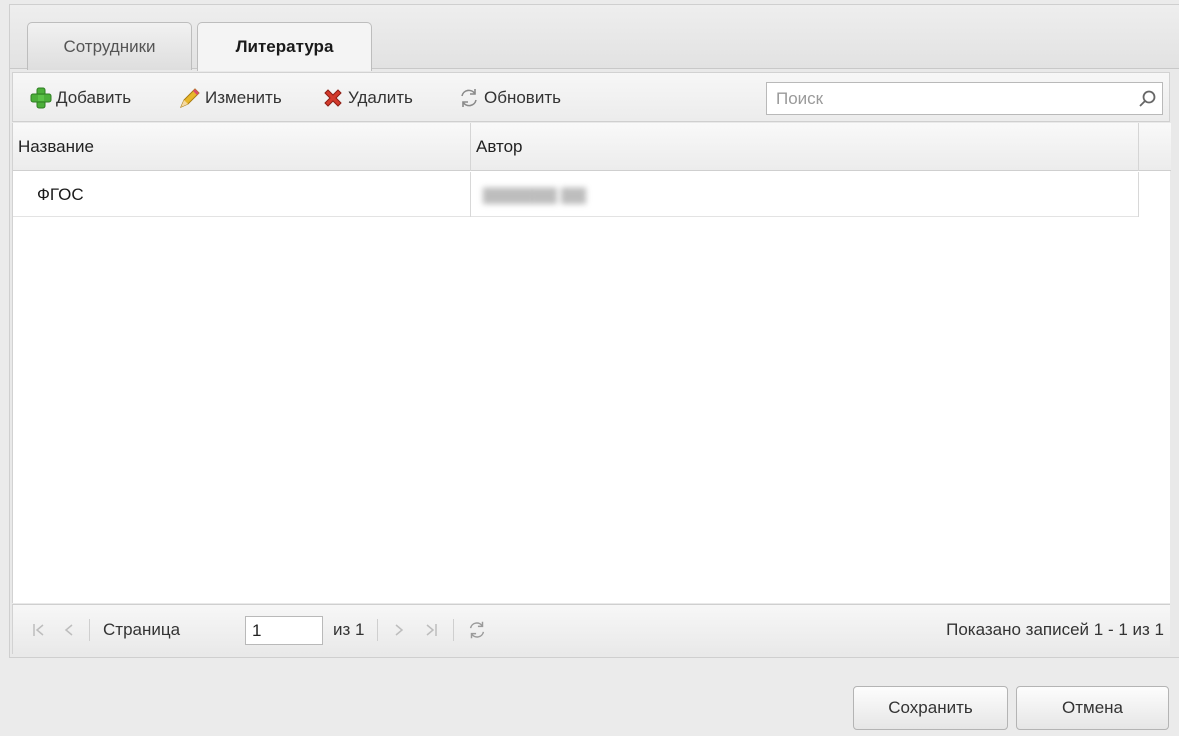 The image size is (1179, 736). I want to click on table-row: ФГОС ▇▇▇▇▇▇ ▇▇, so click(576, 194).